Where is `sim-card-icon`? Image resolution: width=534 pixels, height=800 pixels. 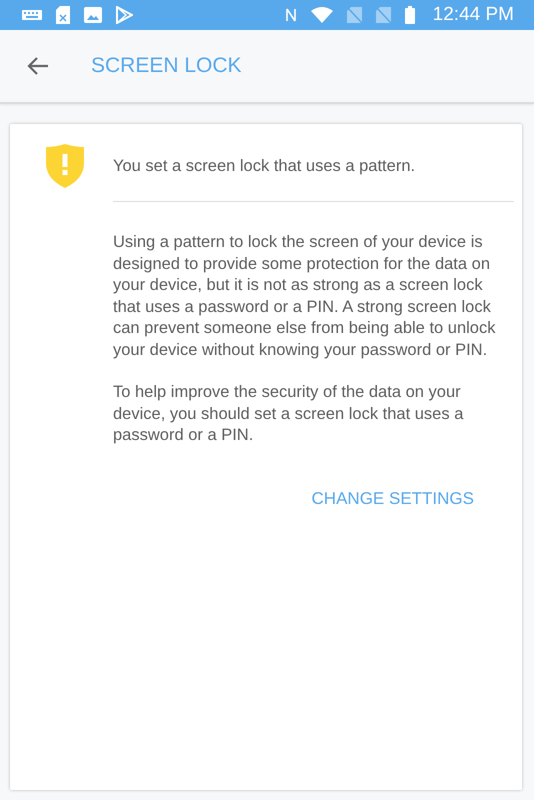 sim-card-icon is located at coordinates (63, 15).